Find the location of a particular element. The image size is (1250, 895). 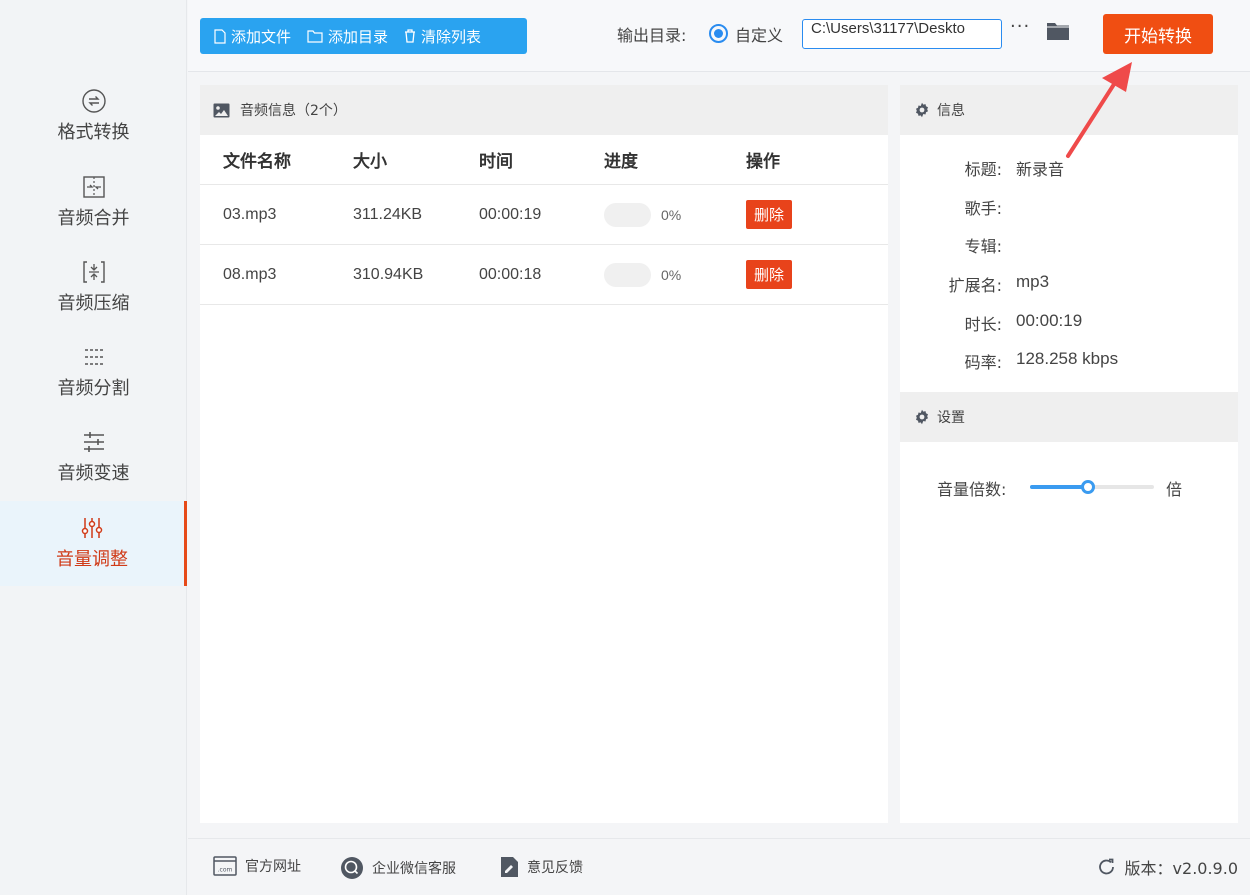

sidebar-item-label: 音频合并 is located at coordinates (93, 218).